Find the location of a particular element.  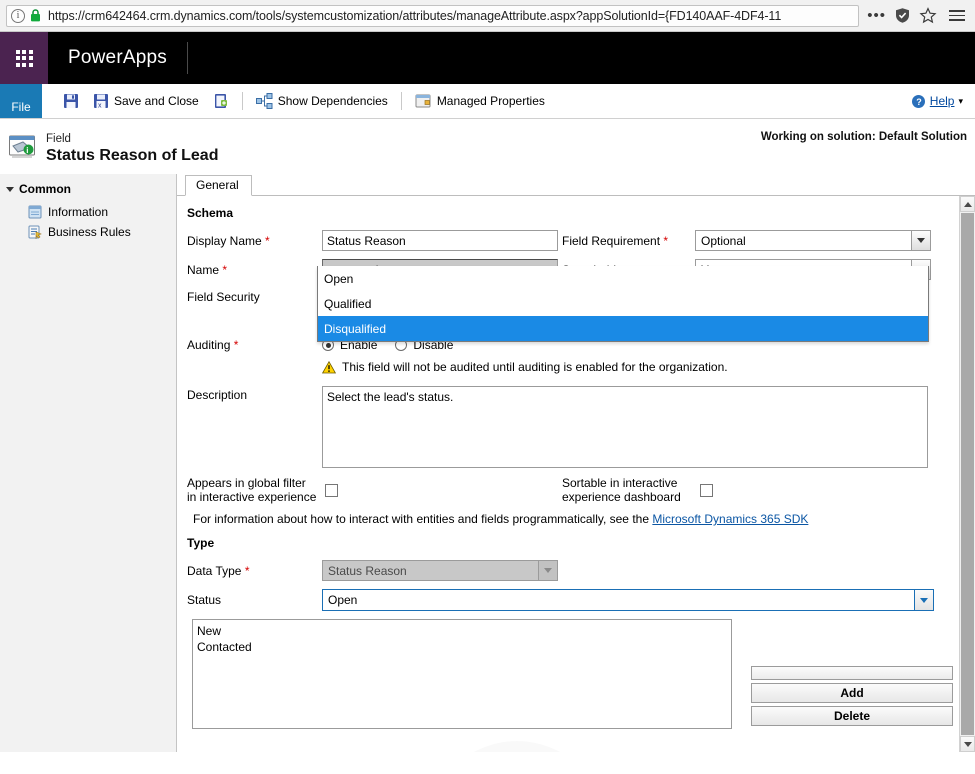

field-requirement-label-wrap: Field Requirement * is located at coordinates (628, 241).